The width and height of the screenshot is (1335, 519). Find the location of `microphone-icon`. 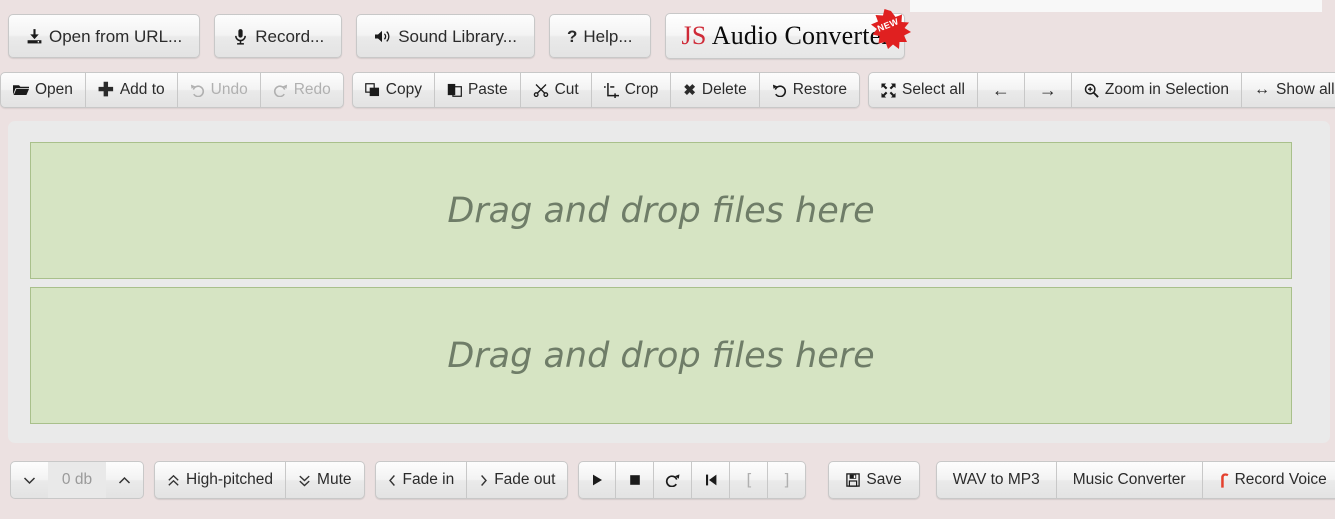

microphone-icon is located at coordinates (240, 36).